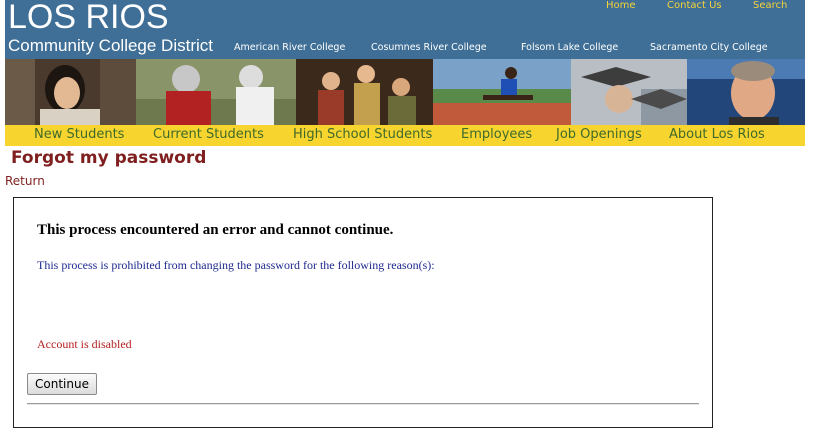 The width and height of the screenshot is (833, 435). I want to click on staff-photo, so click(746, 92).